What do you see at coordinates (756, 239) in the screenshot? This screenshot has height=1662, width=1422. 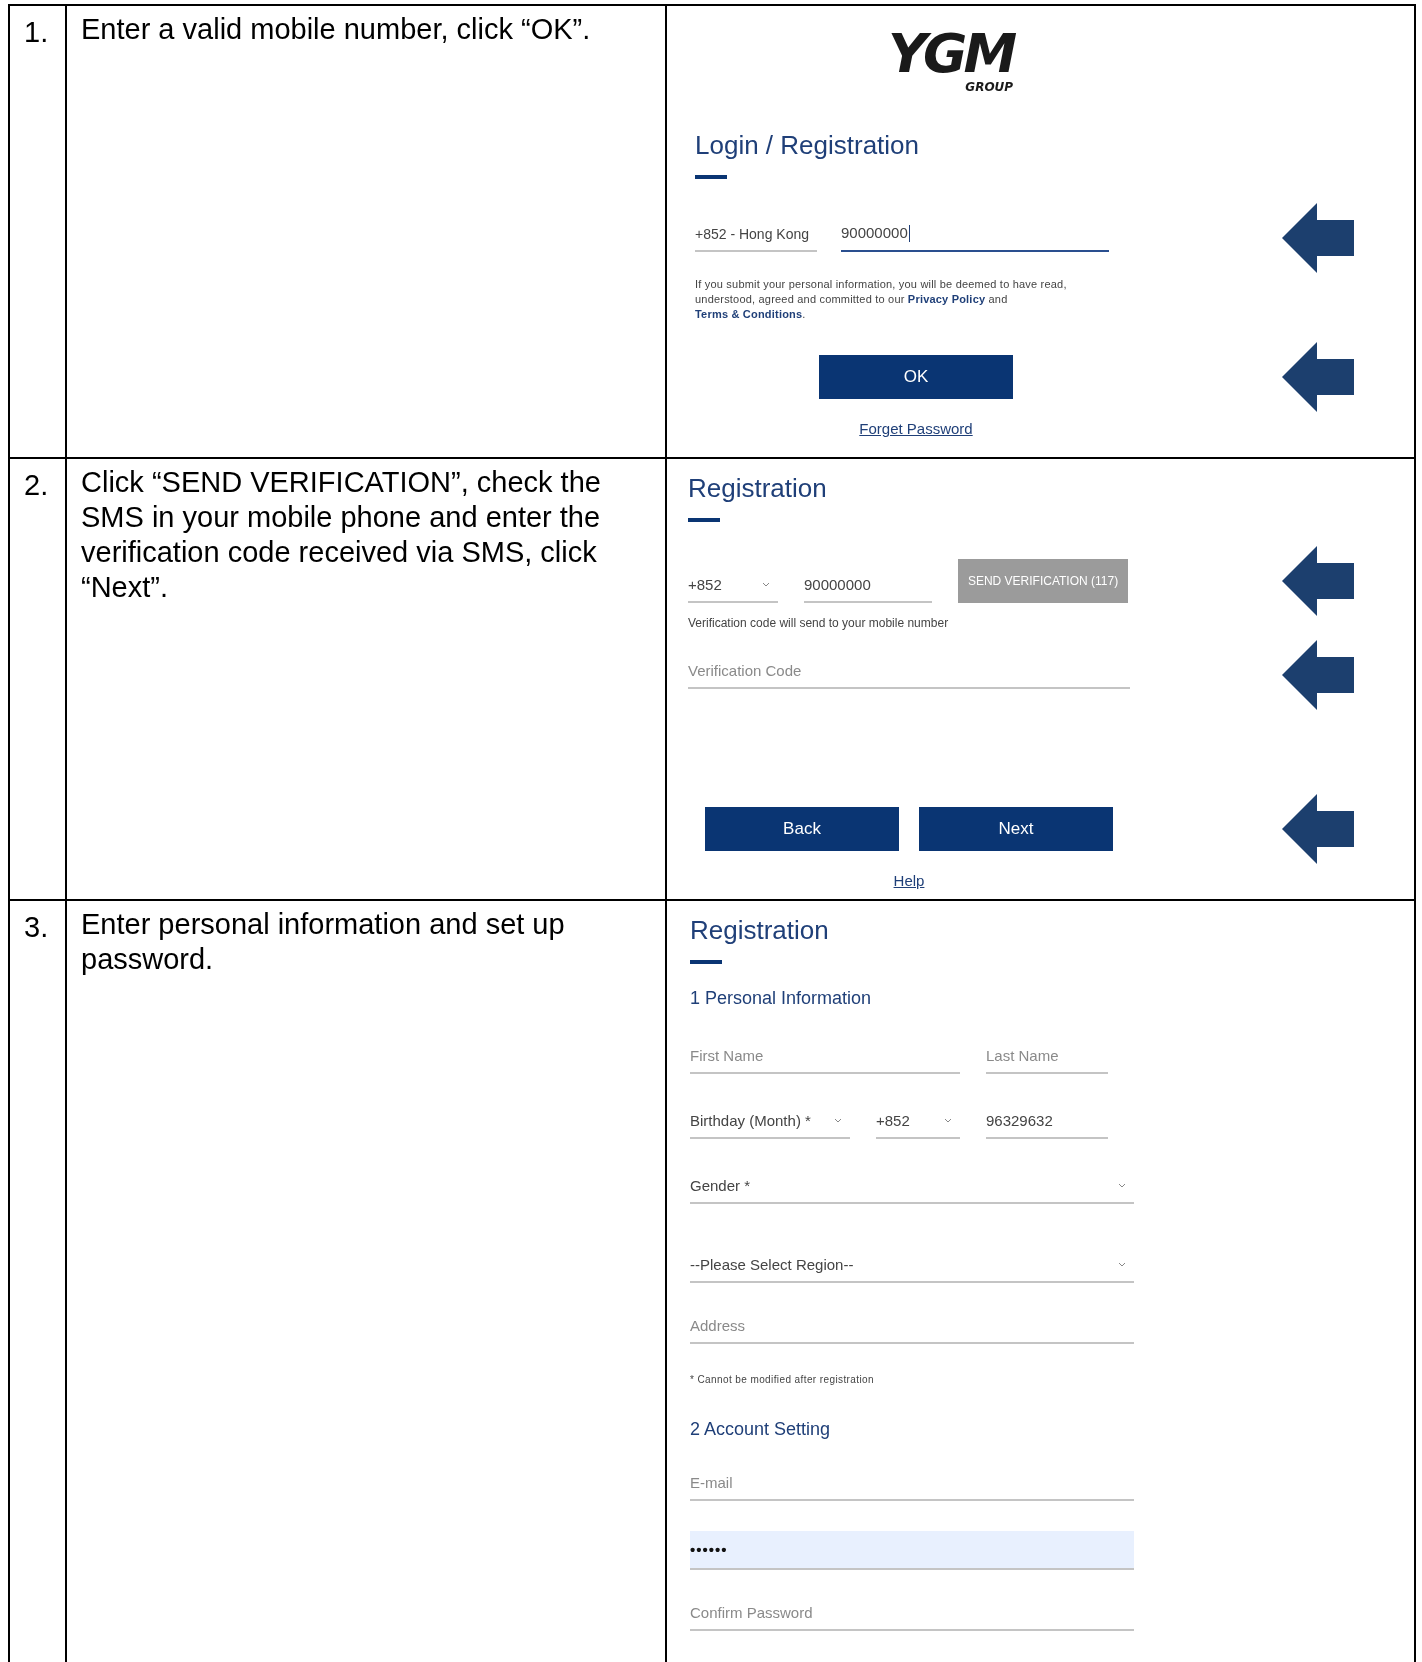 I see `country-select: +852 - Hong Kong` at bounding box center [756, 239].